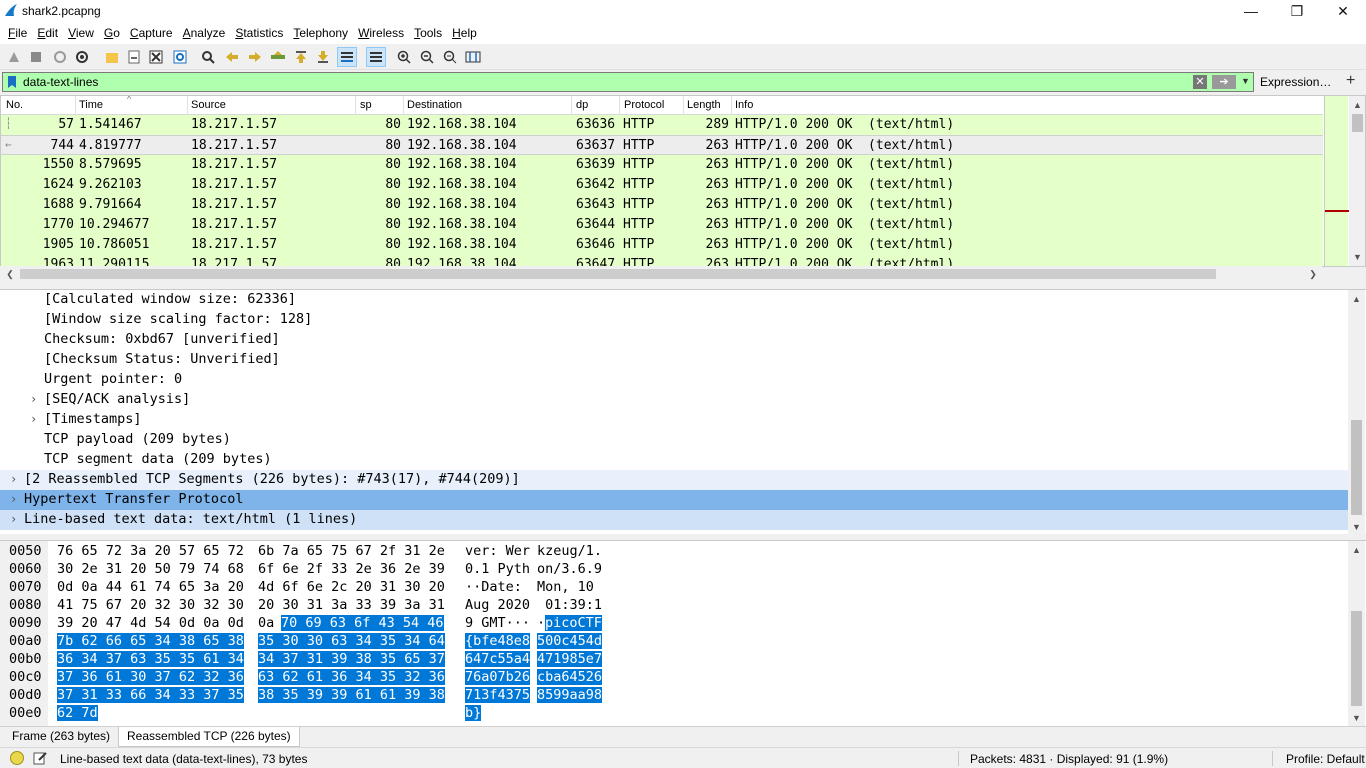  I want to click on detail-row: › [Timestamps], so click(674, 420).